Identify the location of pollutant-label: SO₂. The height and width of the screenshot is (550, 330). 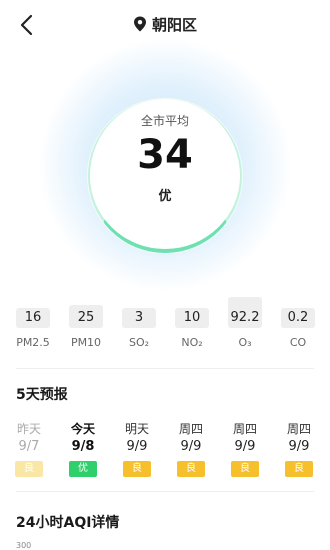
(139, 342).